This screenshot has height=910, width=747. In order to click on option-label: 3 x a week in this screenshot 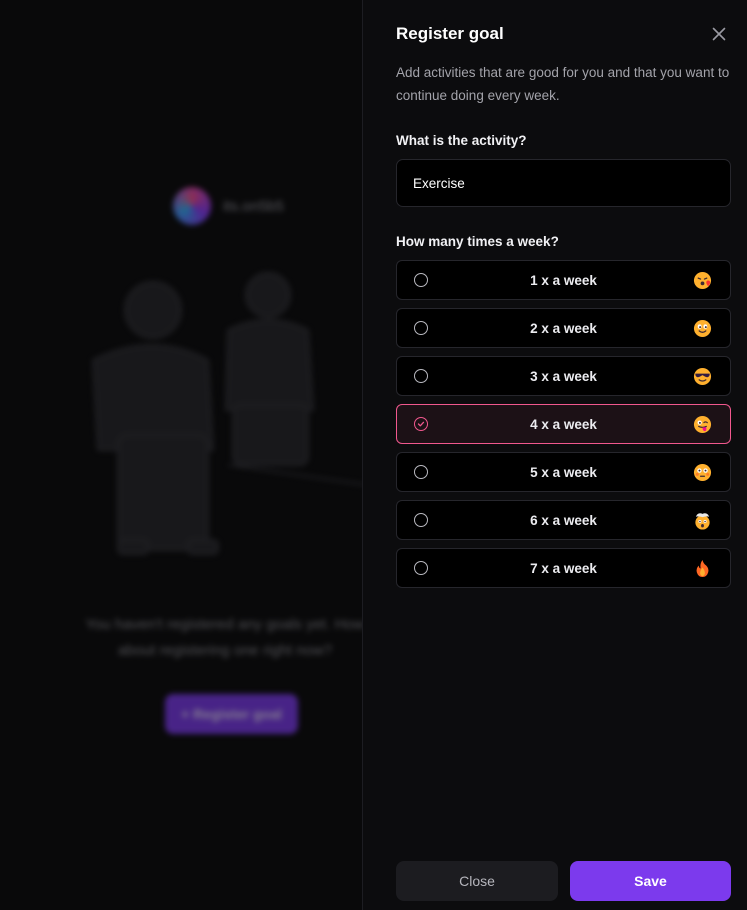, I will do `click(563, 376)`.